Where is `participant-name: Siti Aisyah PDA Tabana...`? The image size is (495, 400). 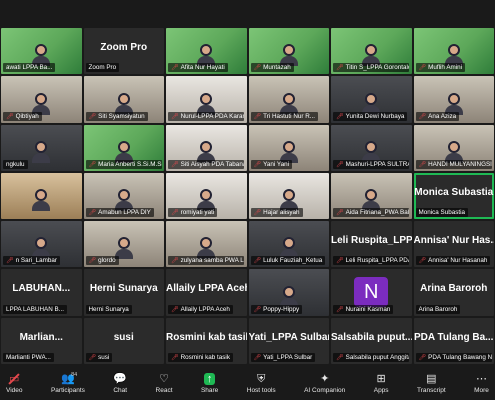 participant-name: Siti Aisyah PDA Tabana... is located at coordinates (212, 164).